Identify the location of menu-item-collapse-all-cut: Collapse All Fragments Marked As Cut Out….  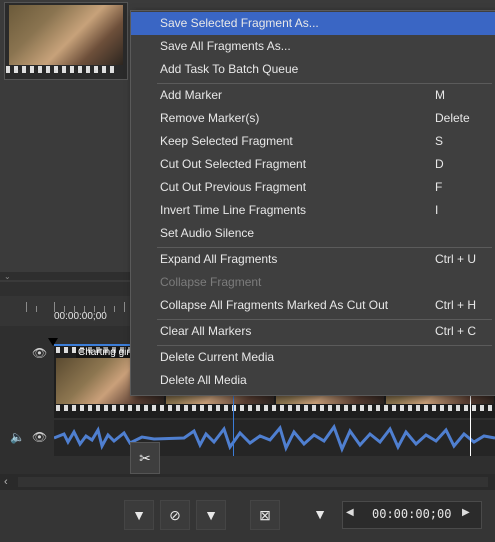
(313, 305).